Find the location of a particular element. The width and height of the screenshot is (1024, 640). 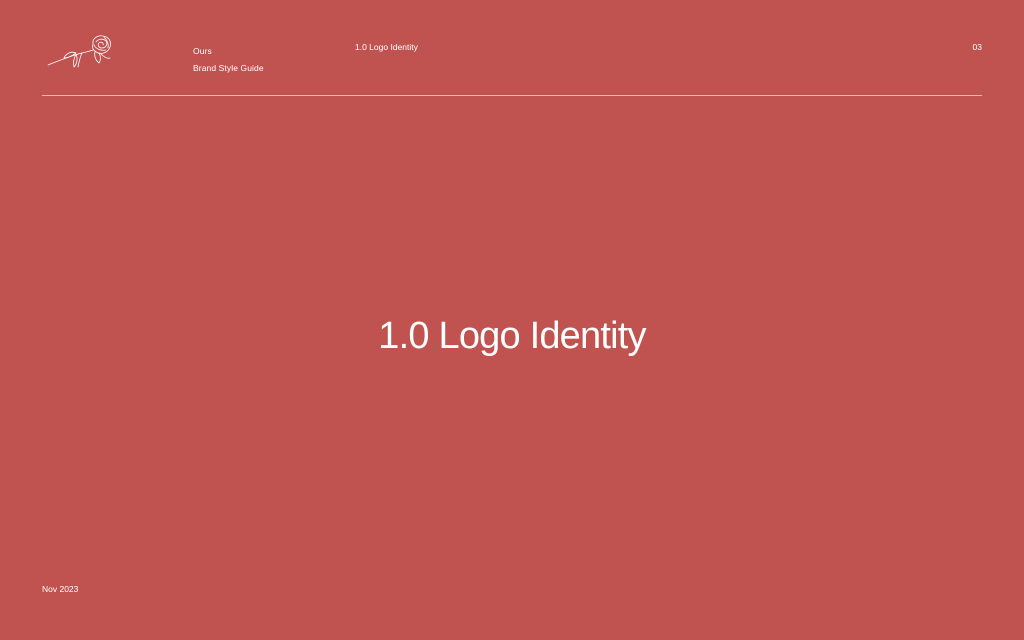

header-section-label: 1.0 Logo Identity is located at coordinates (386, 47).